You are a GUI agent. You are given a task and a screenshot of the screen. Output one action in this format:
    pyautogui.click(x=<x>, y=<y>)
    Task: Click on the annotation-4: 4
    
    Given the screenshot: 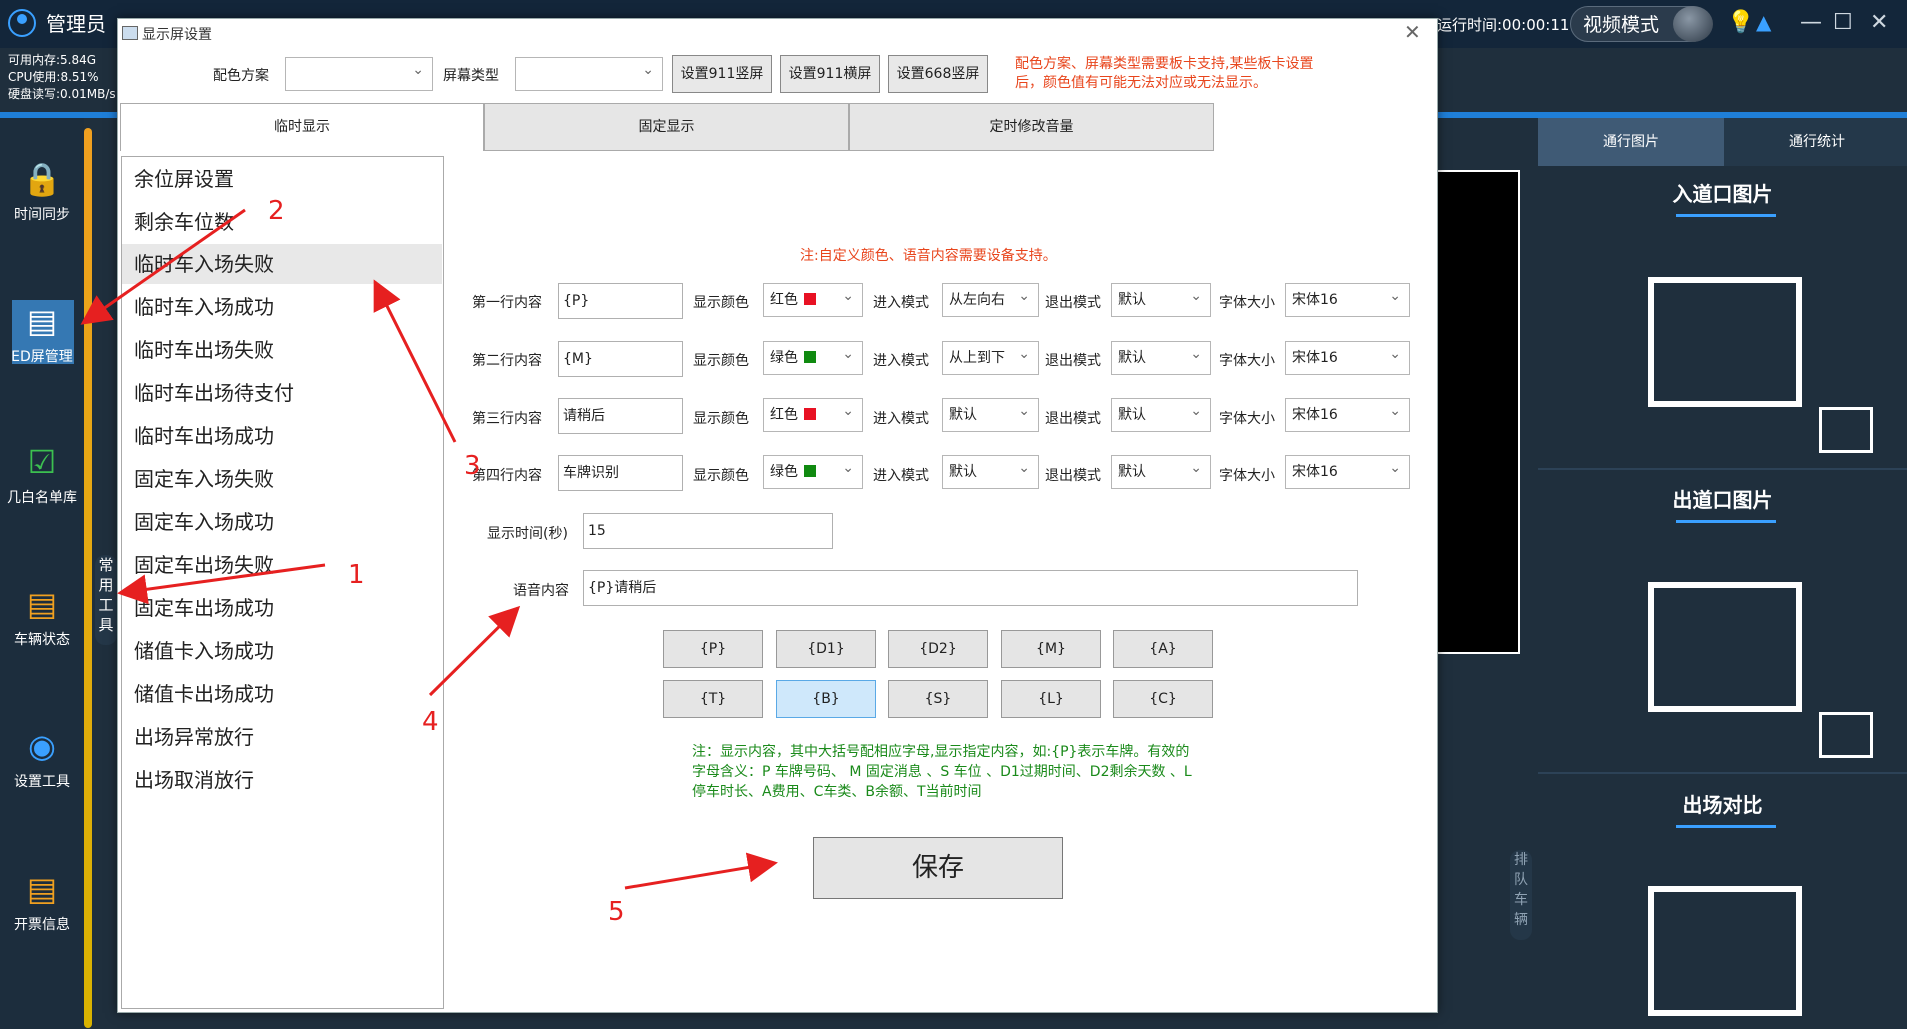 What is the action you would take?
    pyautogui.click(x=430, y=722)
    